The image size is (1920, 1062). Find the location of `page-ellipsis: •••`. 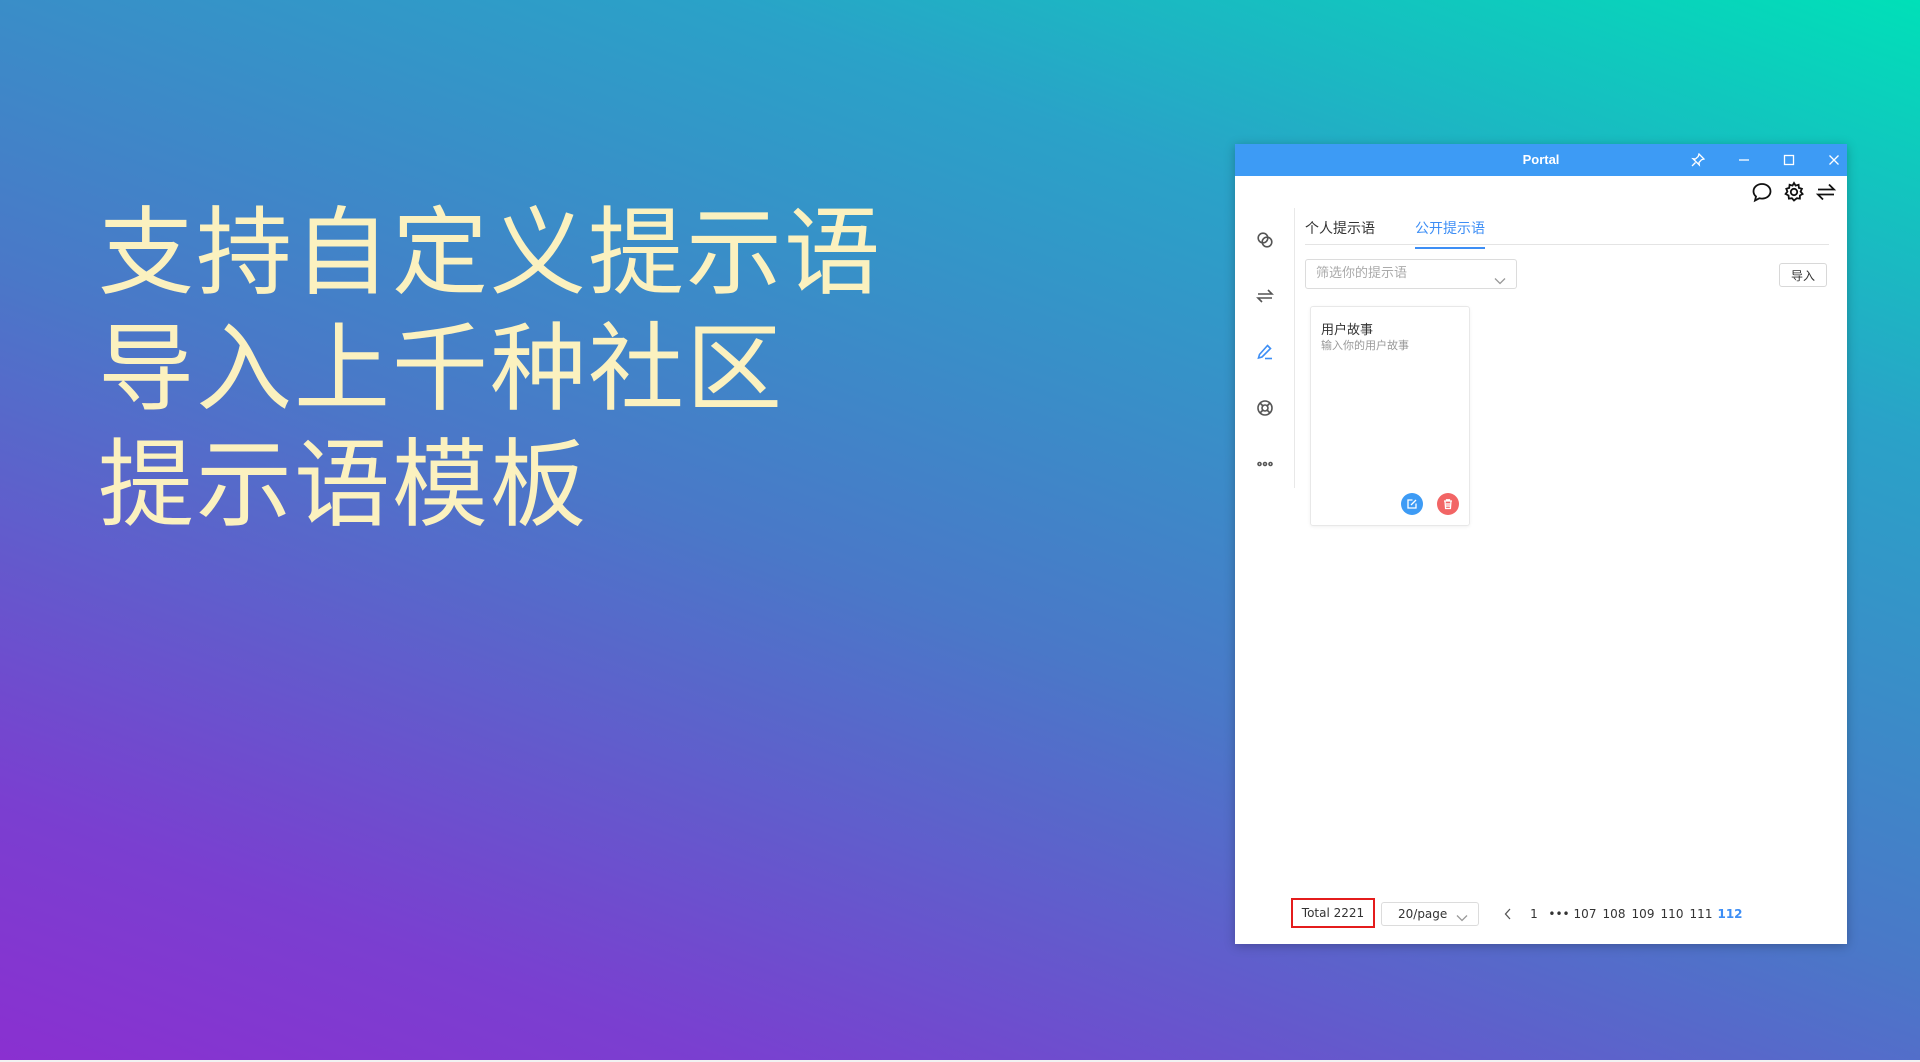

page-ellipsis: ••• is located at coordinates (1558, 914).